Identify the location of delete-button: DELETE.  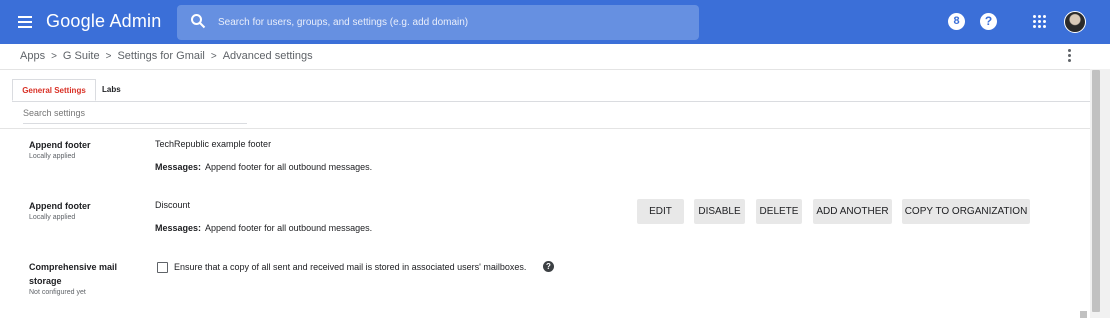
(779, 211).